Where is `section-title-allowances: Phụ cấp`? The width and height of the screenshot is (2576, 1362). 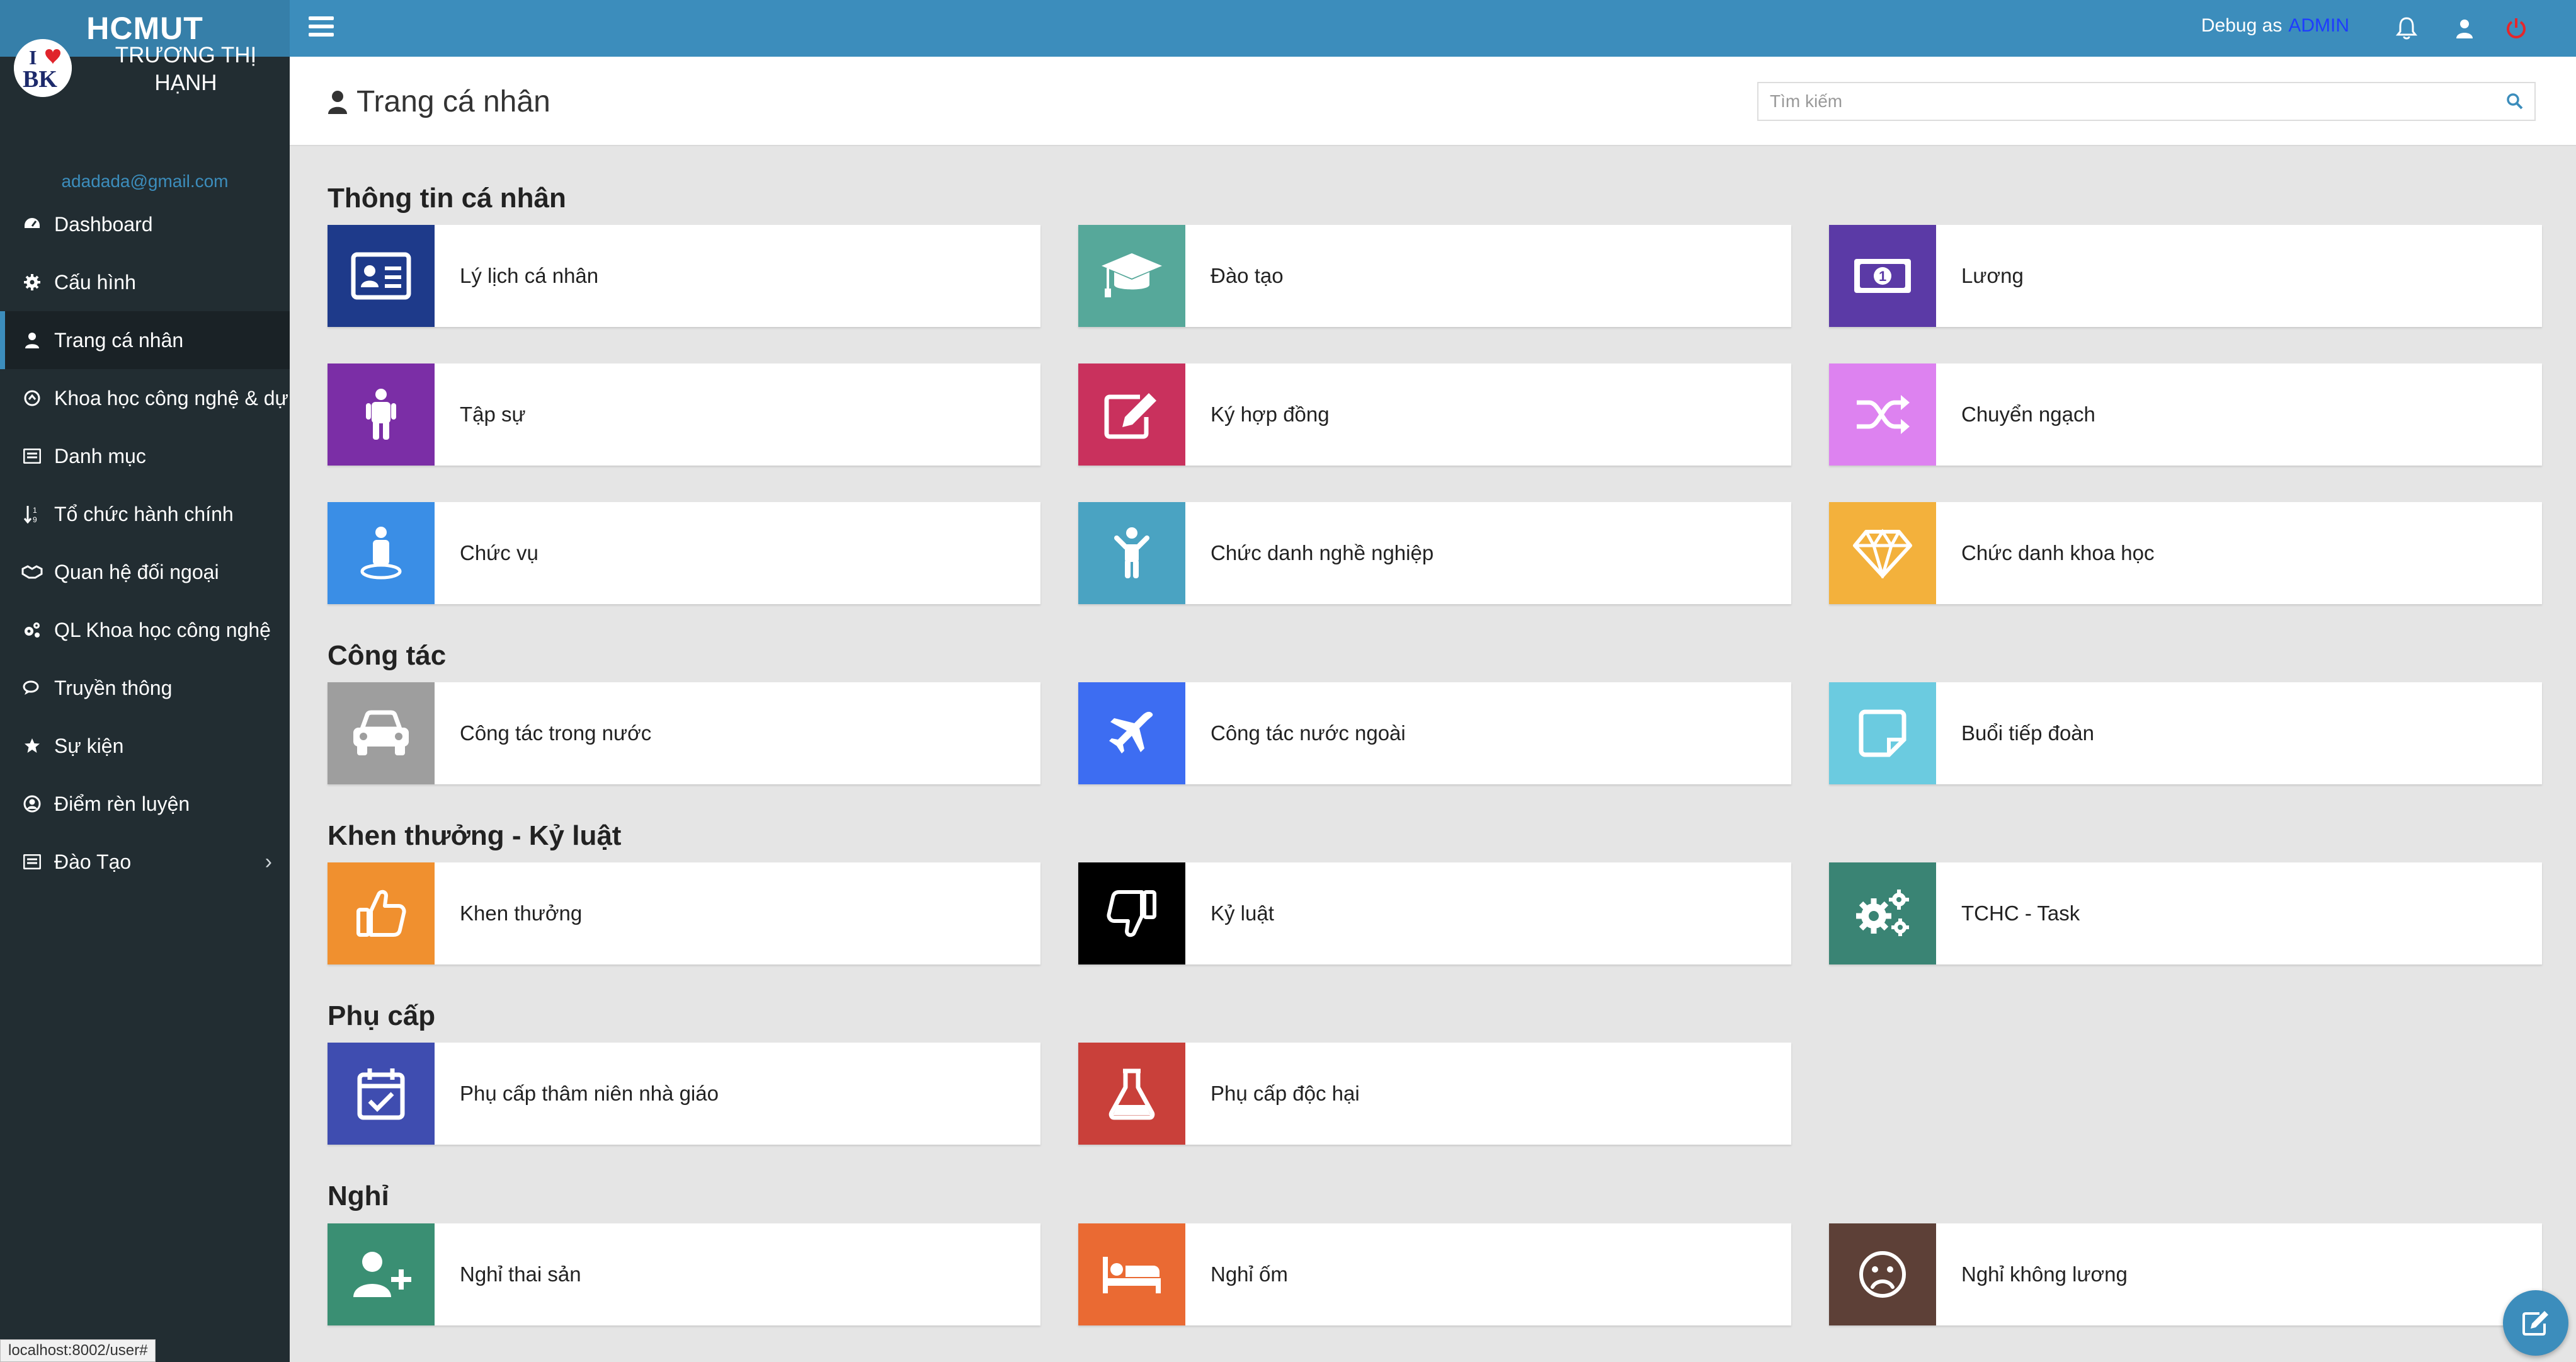
section-title-allowances: Phụ cấp is located at coordinates (382, 1015).